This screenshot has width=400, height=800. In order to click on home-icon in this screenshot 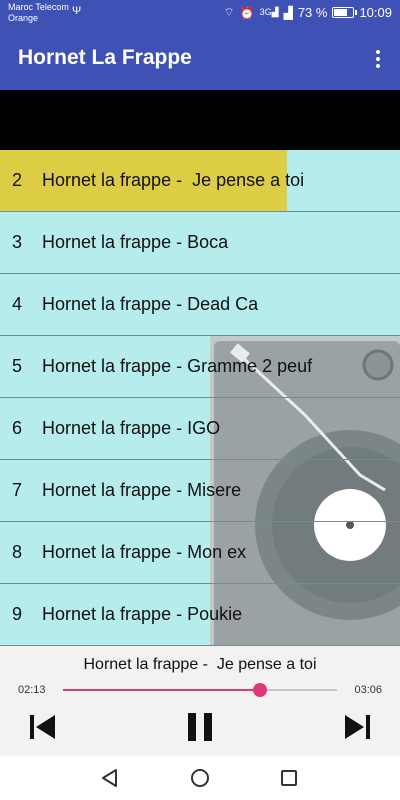, I will do `click(200, 778)`.